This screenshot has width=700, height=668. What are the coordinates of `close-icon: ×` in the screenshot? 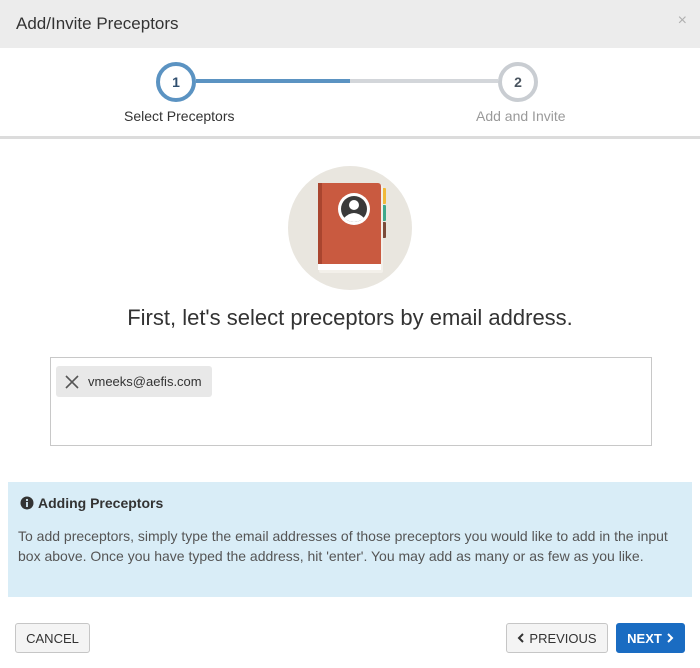 It's located at (682, 21).